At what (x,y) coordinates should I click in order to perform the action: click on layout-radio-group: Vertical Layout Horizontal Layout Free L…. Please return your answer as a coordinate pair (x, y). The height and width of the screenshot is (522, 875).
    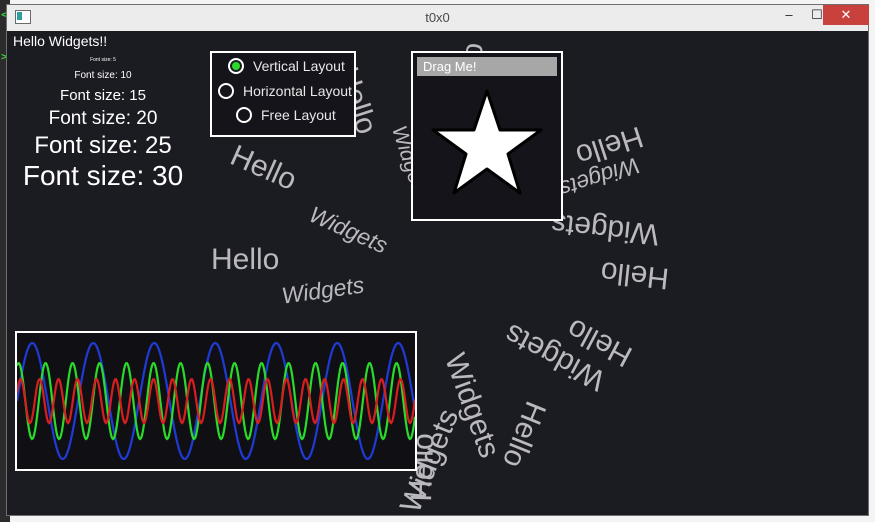
    Looking at the image, I should click on (283, 94).